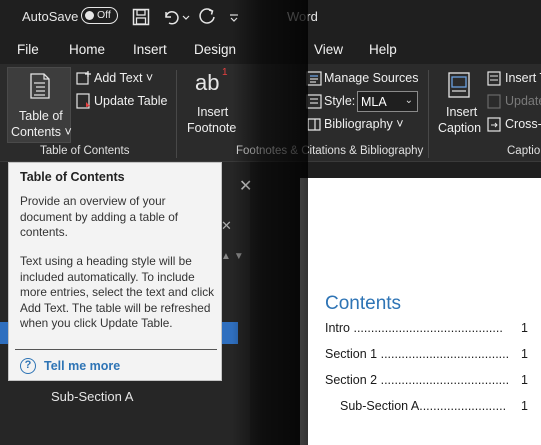 Image resolution: width=541 pixels, height=445 pixels. I want to click on clear-search-icon: ✕, so click(226, 226).